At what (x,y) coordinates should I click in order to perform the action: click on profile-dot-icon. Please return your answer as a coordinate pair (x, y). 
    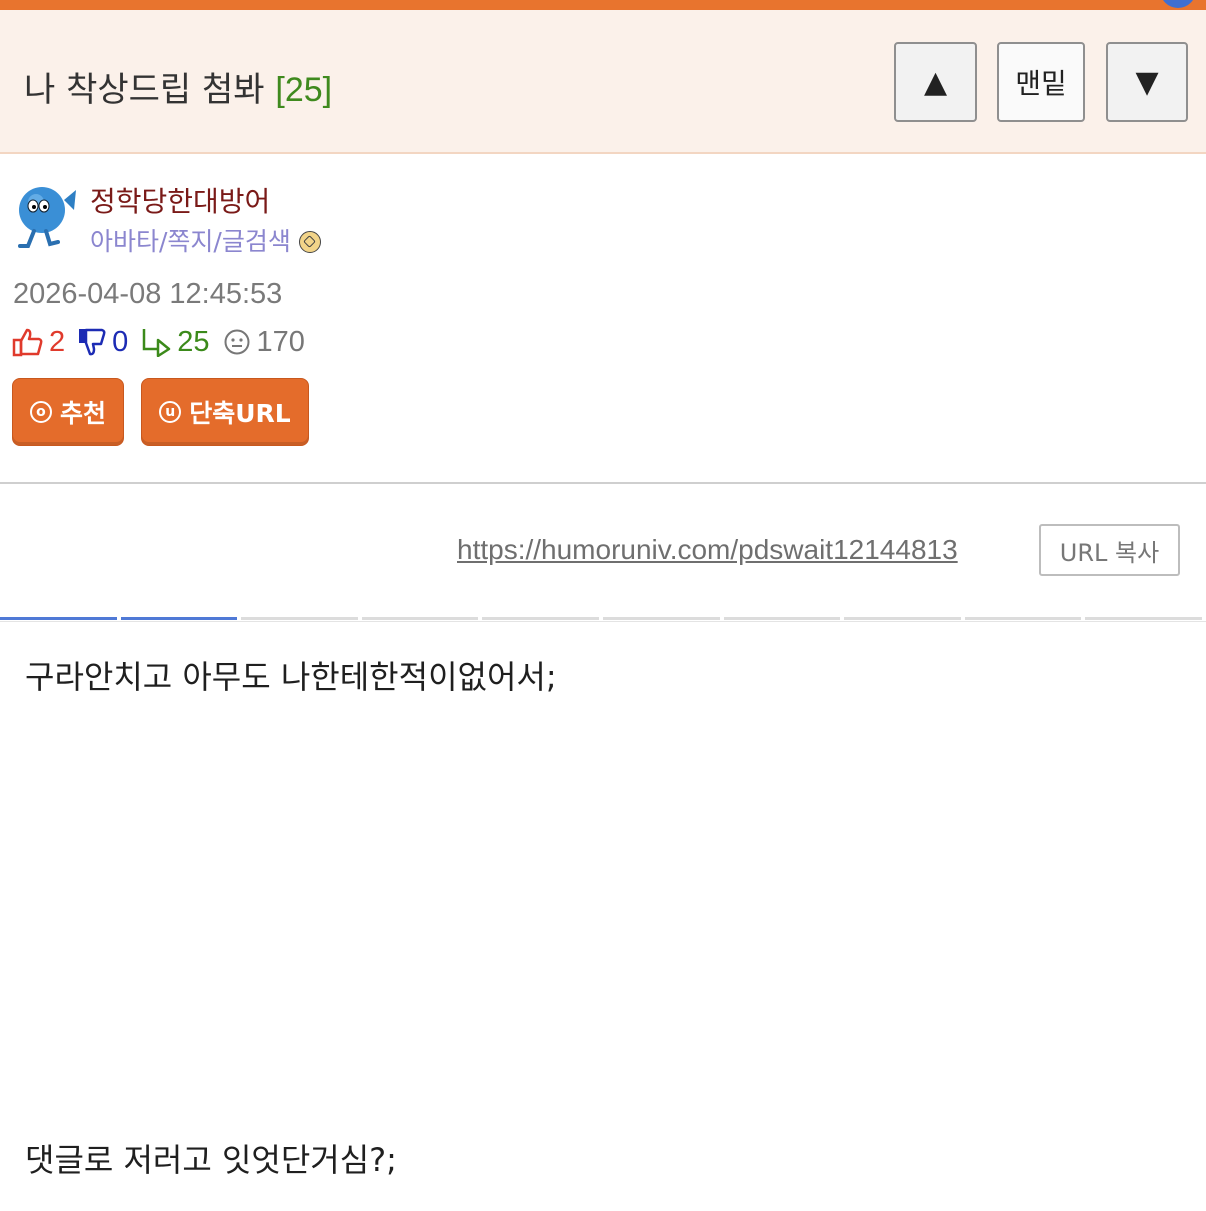
    Looking at the image, I should click on (1178, 4).